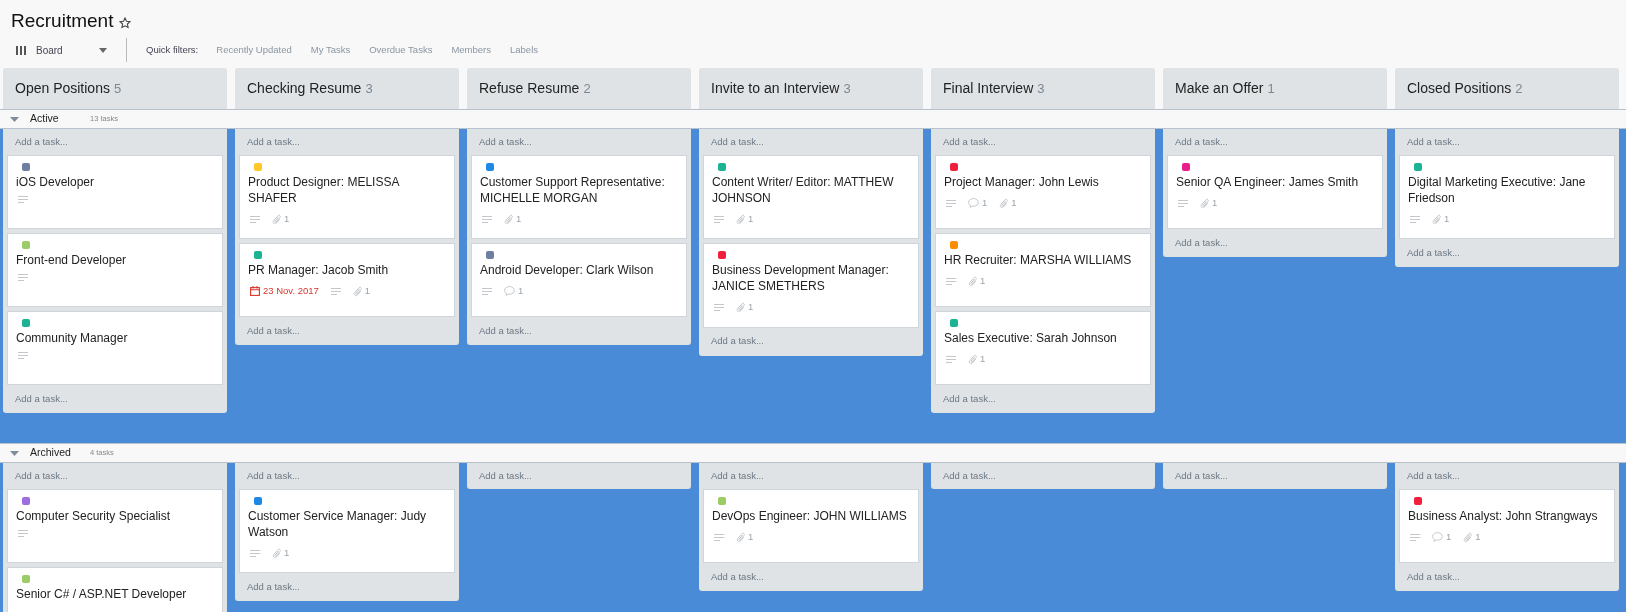 The height and width of the screenshot is (612, 1626). What do you see at coordinates (94, 516) in the screenshot?
I see `task-title: Computer Security Specialist` at bounding box center [94, 516].